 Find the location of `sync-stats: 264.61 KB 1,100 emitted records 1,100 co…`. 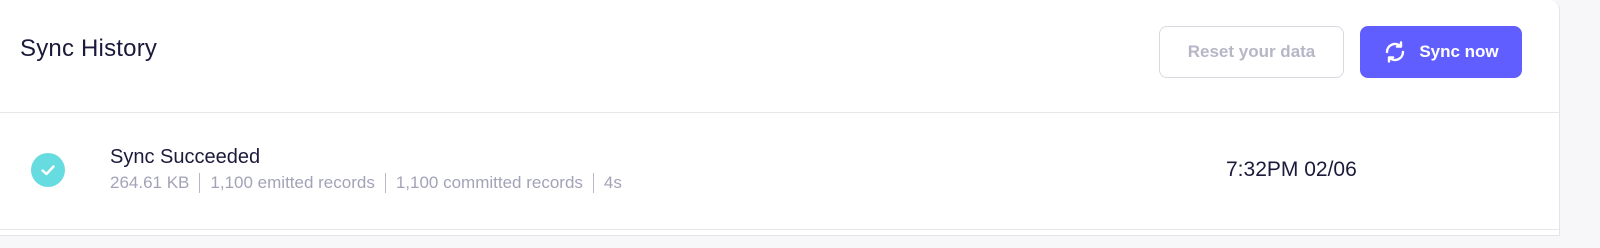

sync-stats: 264.61 KB 1,100 emitted records 1,100 co… is located at coordinates (366, 183).